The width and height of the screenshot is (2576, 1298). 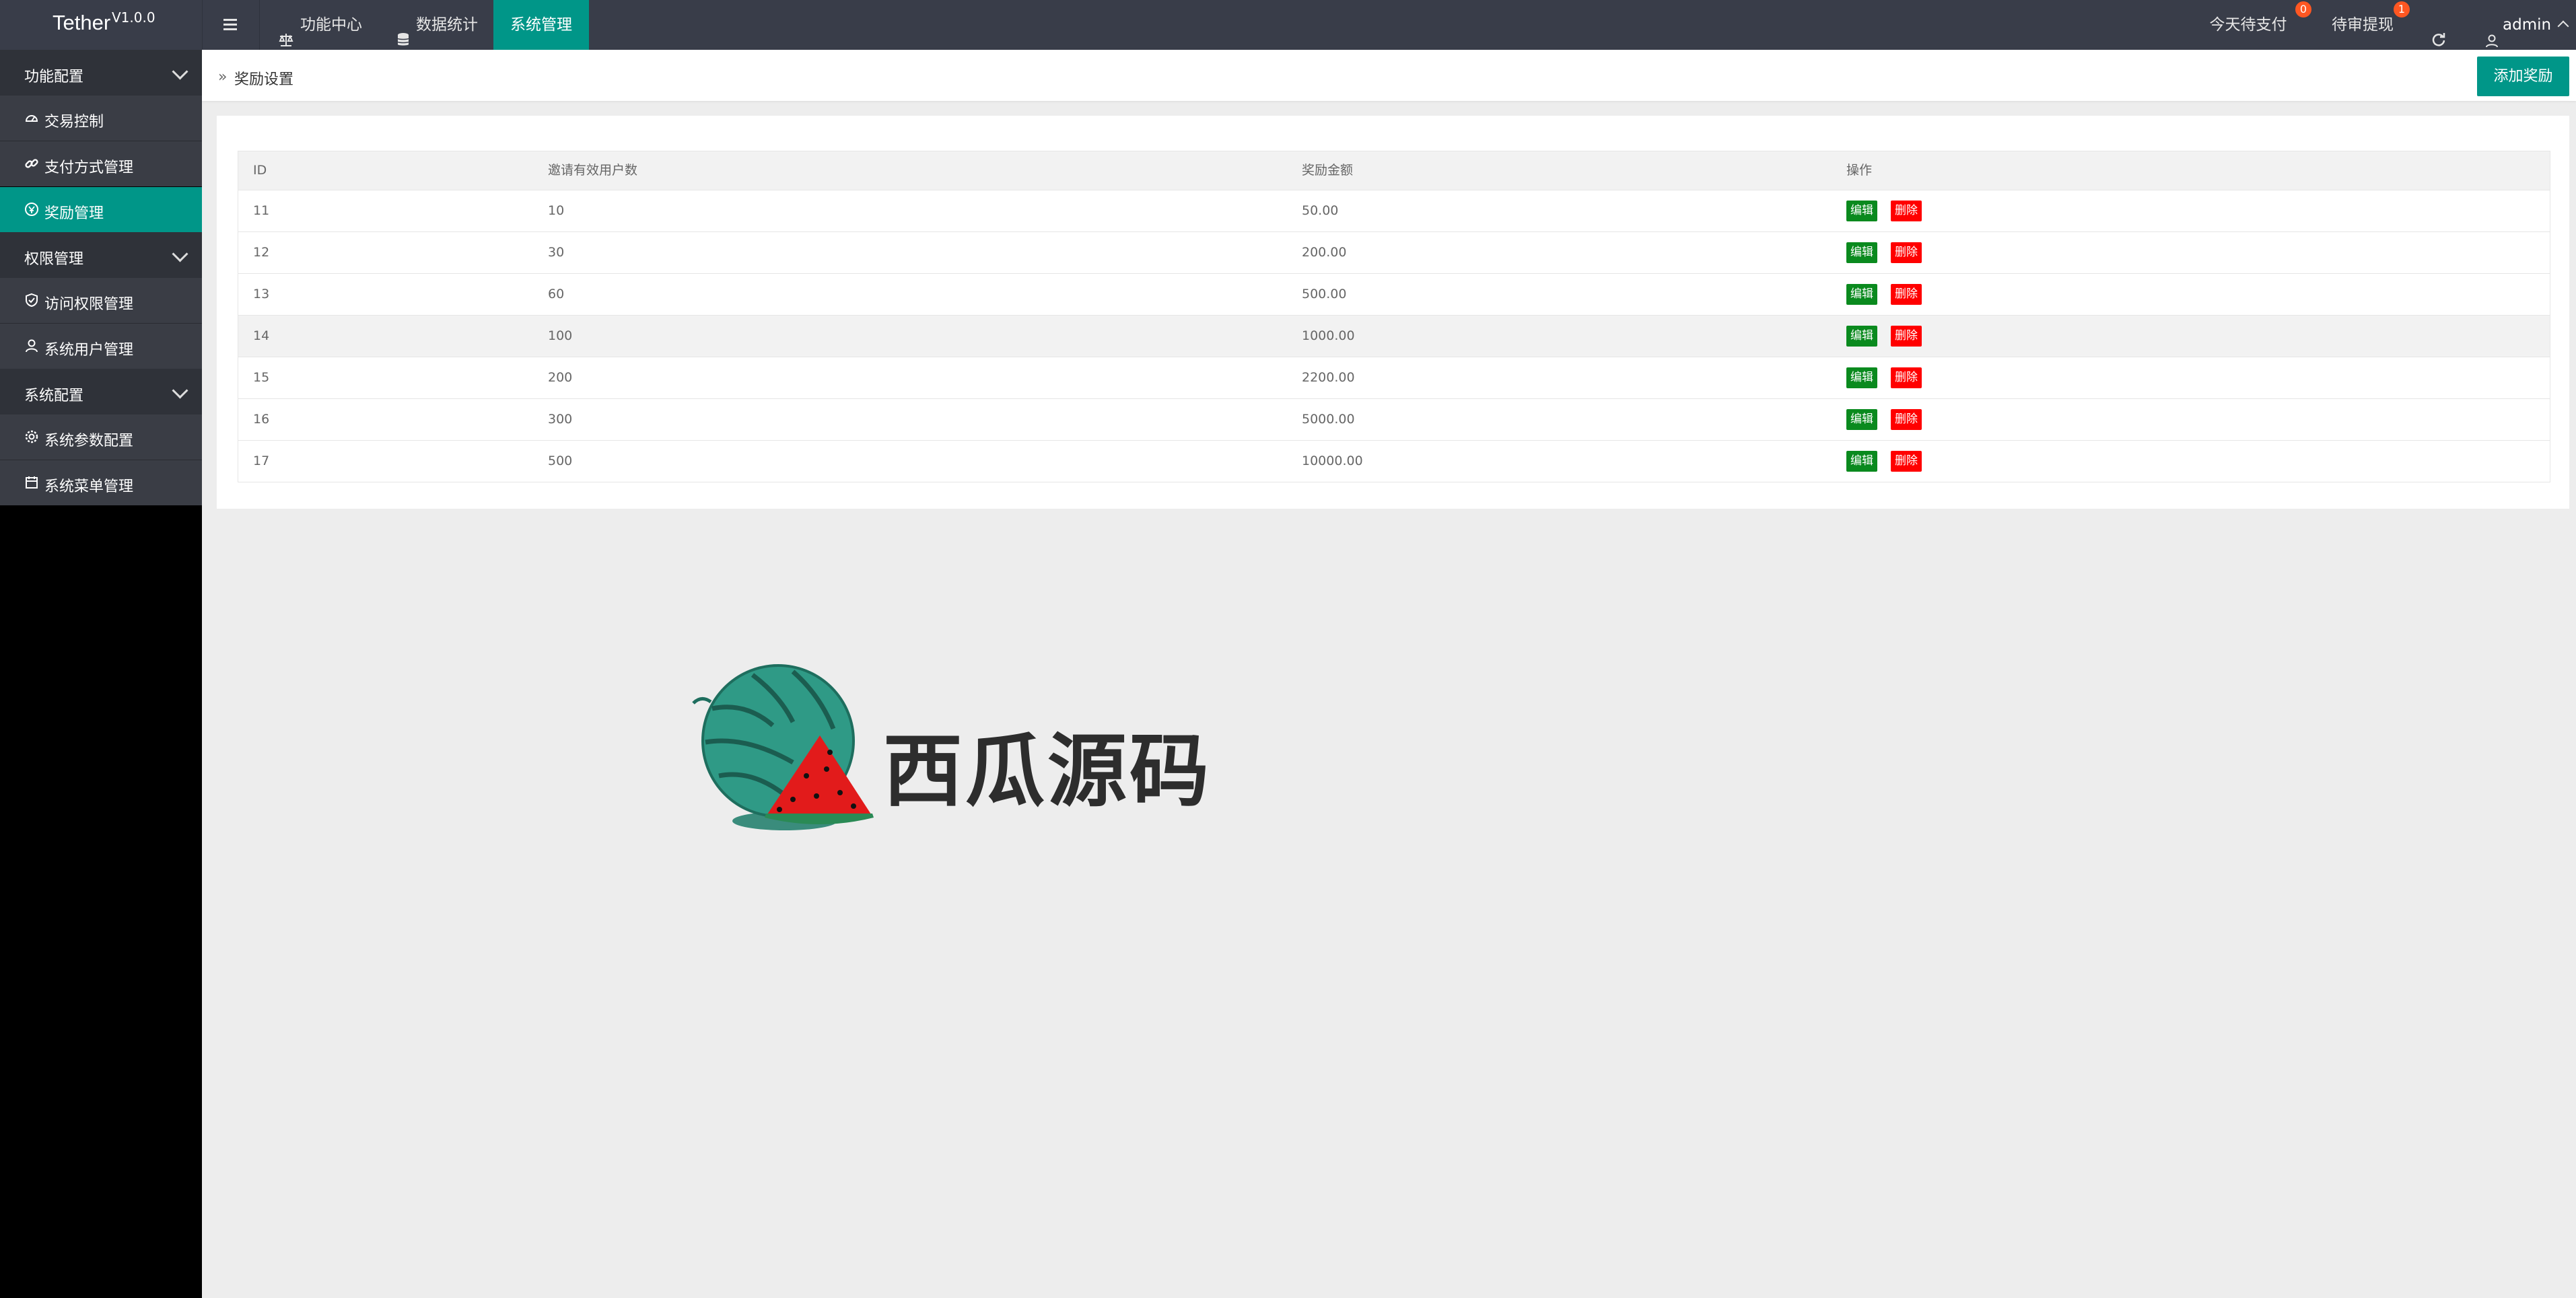 I want to click on pending-withdraw-label: 待审提现, so click(x=2363, y=25).